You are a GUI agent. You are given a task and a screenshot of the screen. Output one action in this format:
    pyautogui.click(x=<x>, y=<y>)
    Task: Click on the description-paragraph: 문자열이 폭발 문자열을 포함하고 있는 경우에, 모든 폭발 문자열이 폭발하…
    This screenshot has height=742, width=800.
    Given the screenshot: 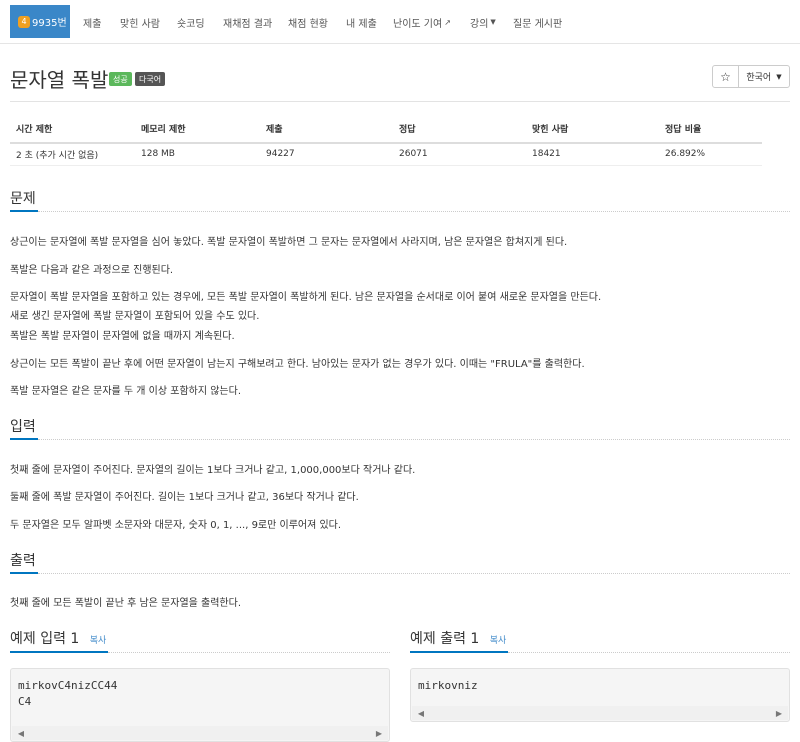 What is the action you would take?
    pyautogui.click(x=306, y=297)
    